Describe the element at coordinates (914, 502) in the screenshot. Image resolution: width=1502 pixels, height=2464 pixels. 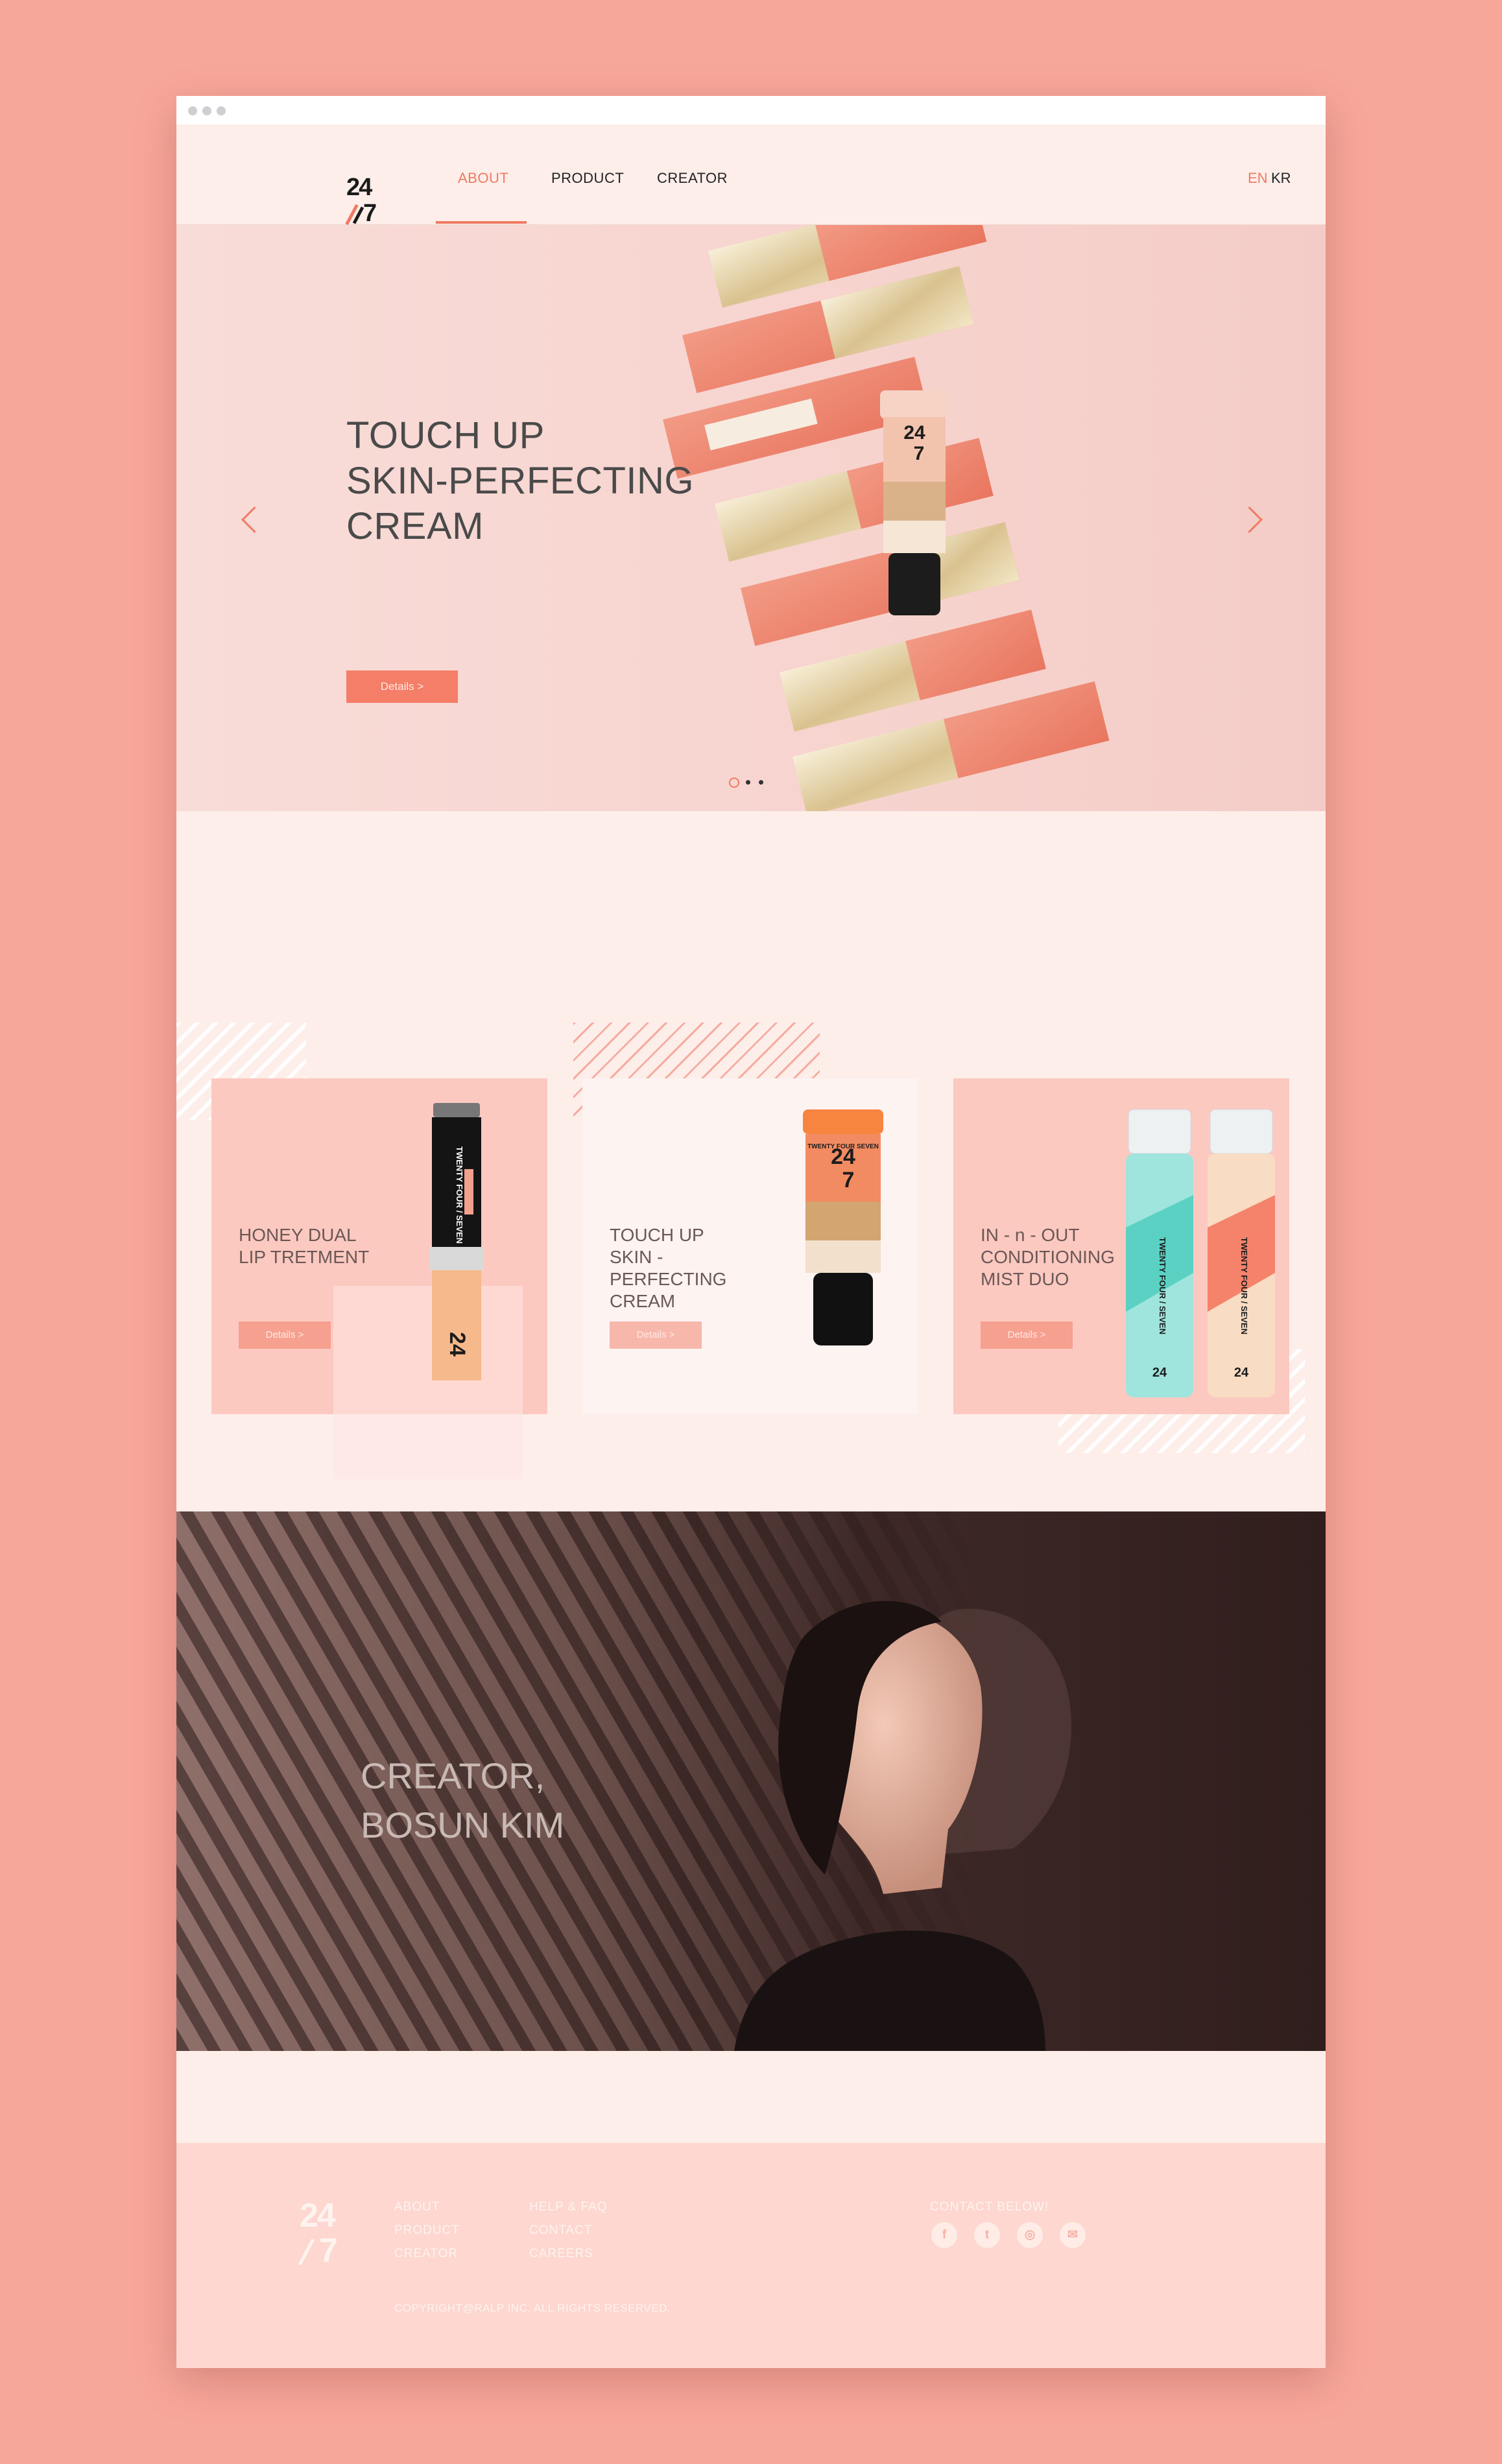
I see `hero-tube: 24 7` at that location.